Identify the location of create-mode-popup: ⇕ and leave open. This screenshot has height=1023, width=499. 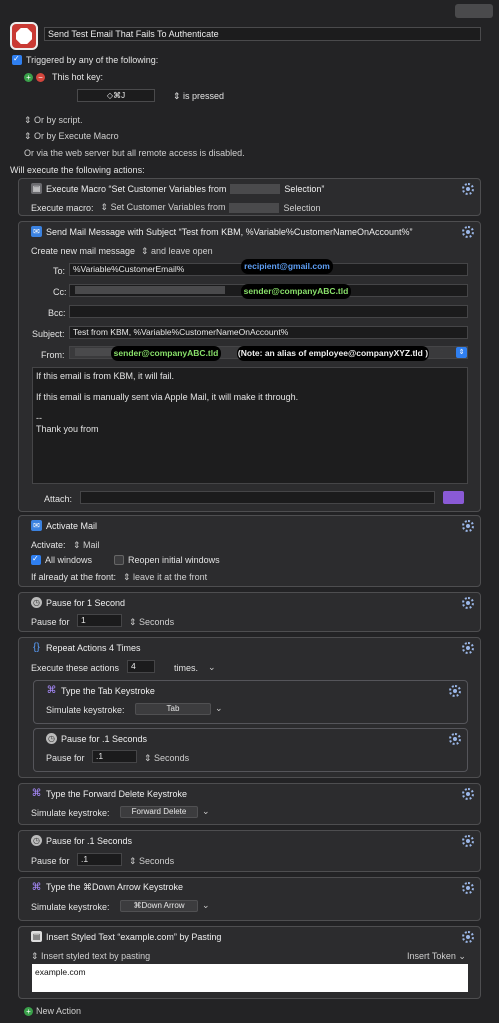
(177, 251).